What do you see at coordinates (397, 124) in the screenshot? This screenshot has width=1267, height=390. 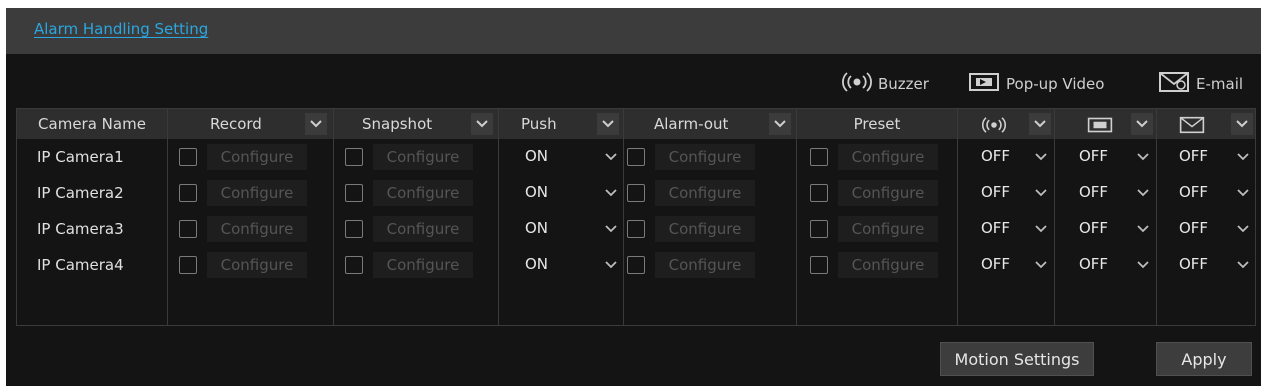 I see `header-snapshot-label: Snapshot` at bounding box center [397, 124].